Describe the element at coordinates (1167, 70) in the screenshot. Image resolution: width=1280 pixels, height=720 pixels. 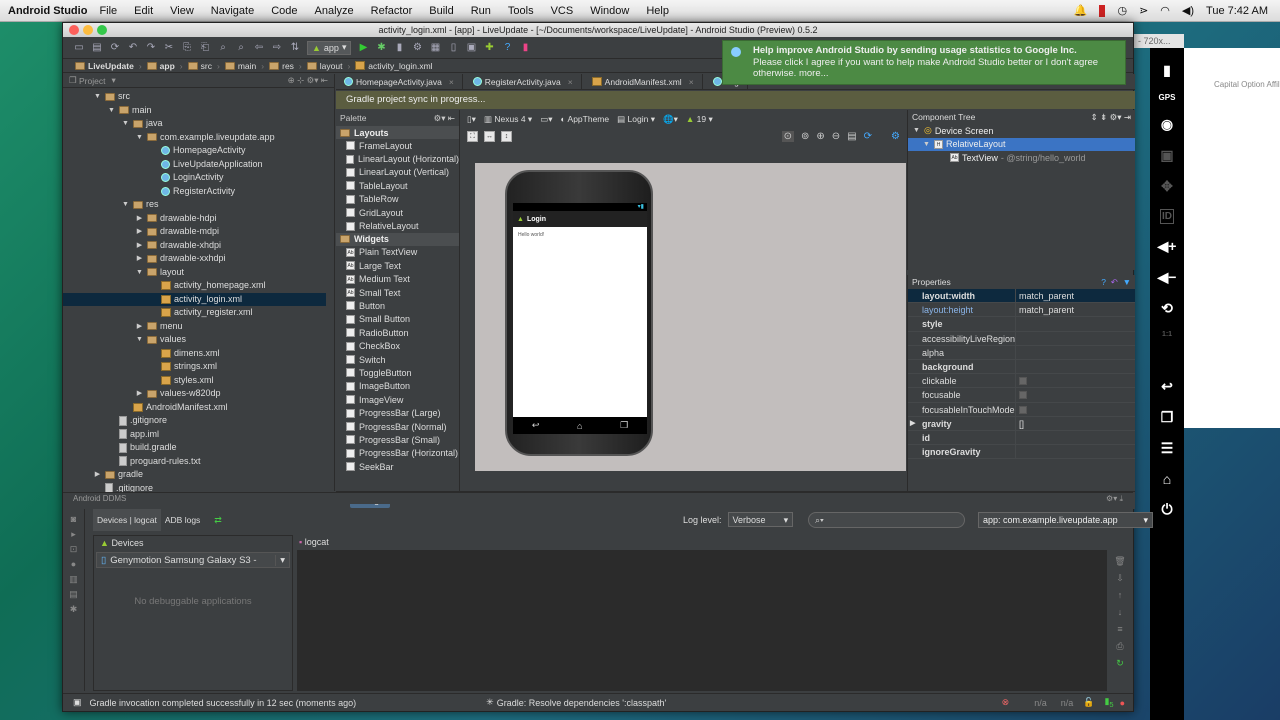
I see `battery-icon: ▮` at that location.